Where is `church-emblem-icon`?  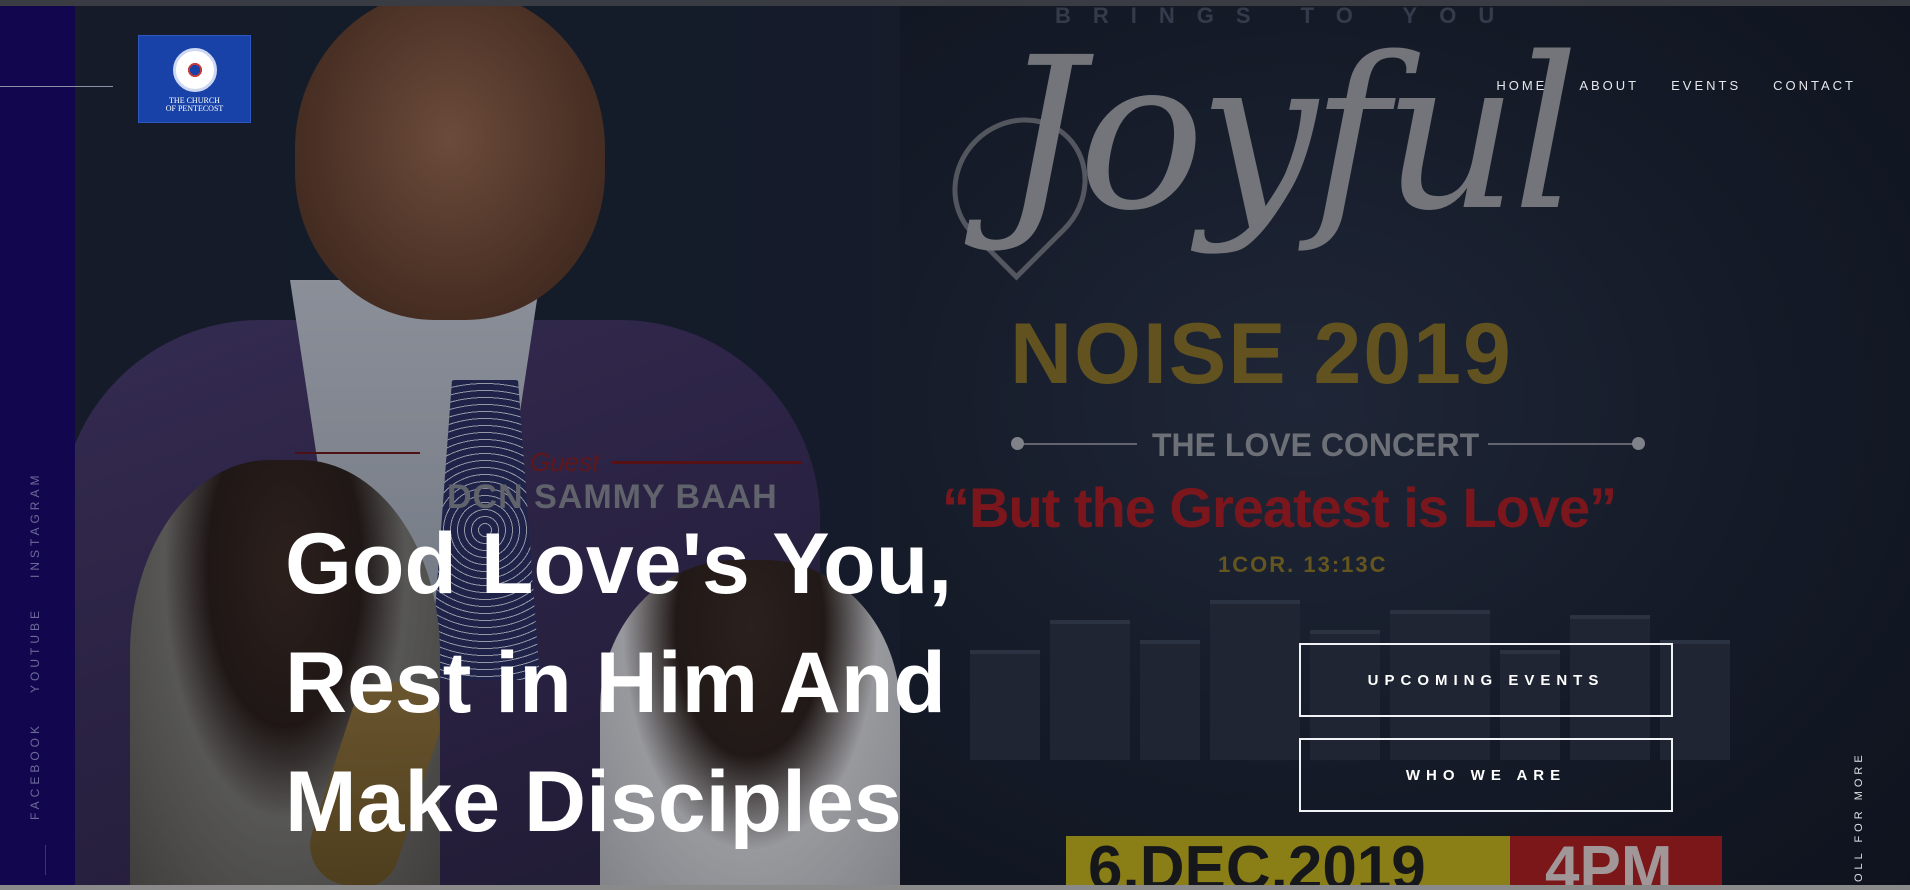 church-emblem-icon is located at coordinates (194, 70).